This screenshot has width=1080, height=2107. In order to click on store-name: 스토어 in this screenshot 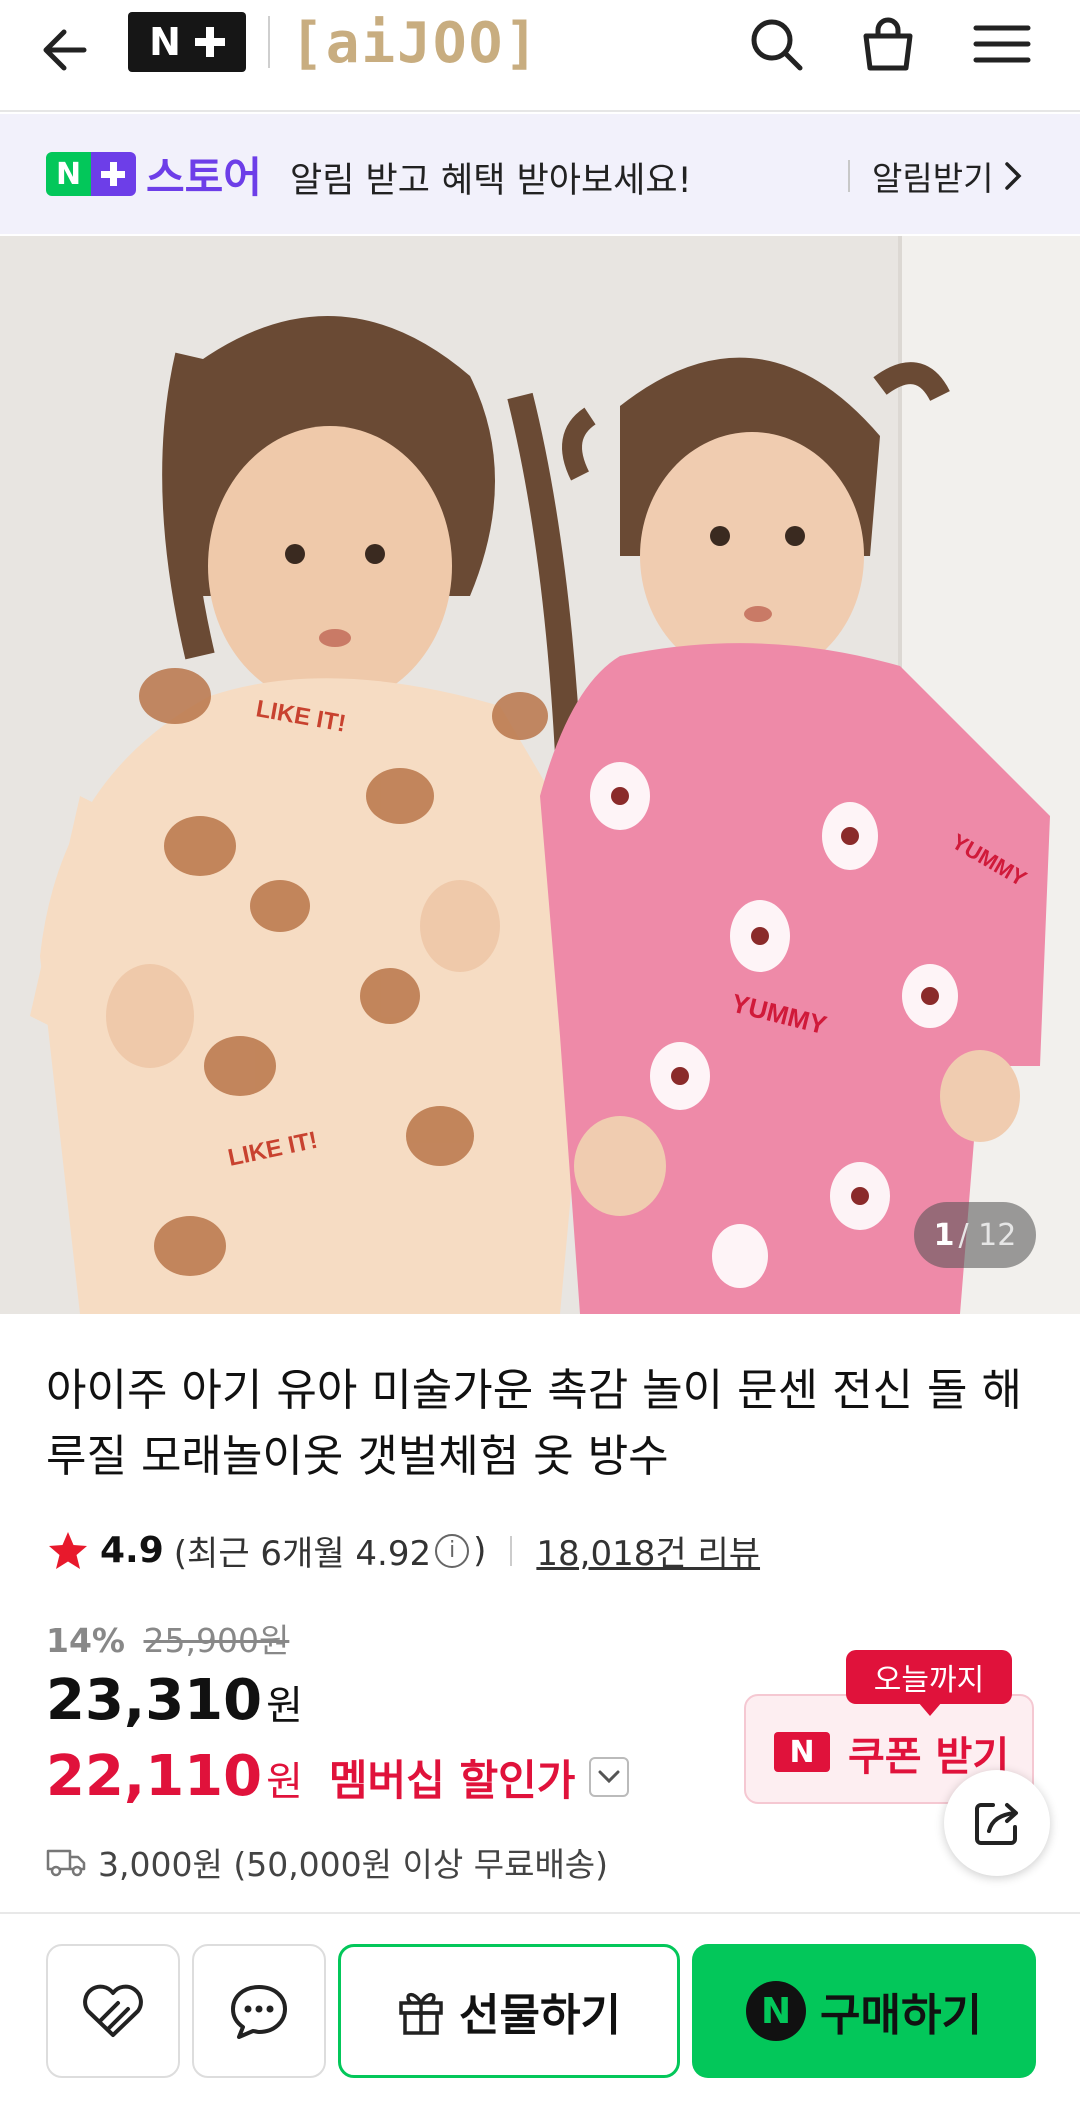, I will do `click(204, 177)`.